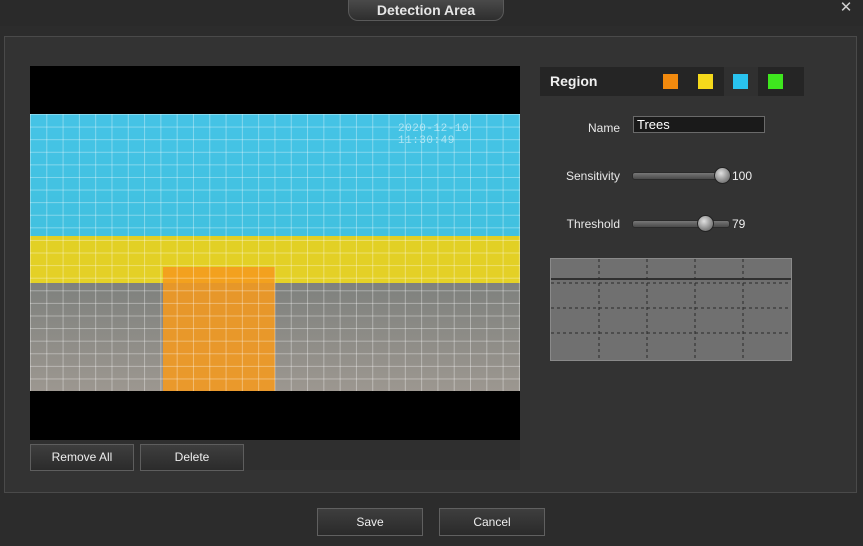 This screenshot has height=546, width=863. I want to click on title-bar: Detection Area ✕, so click(431, 13).